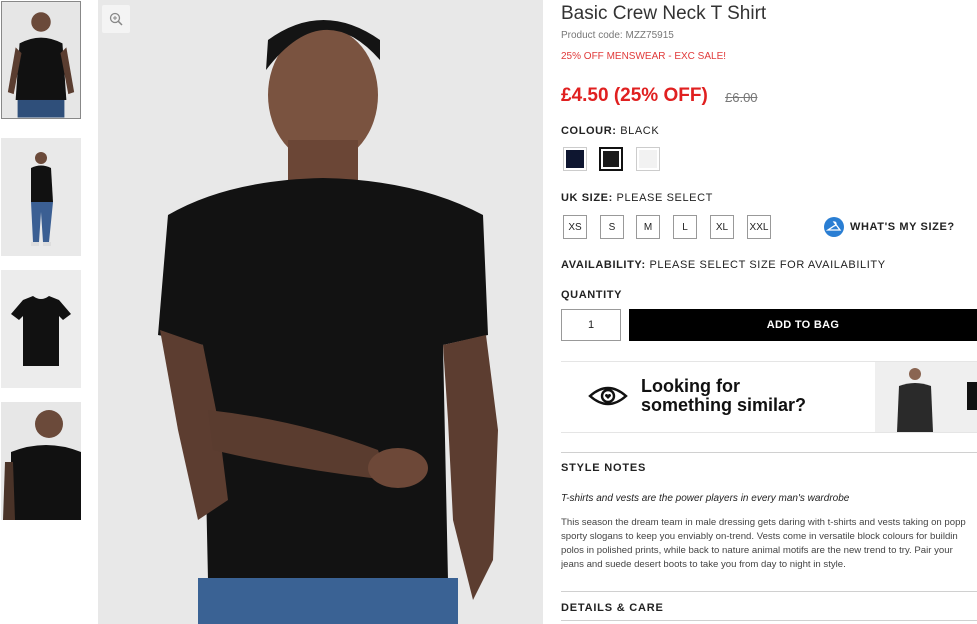  I want to click on availability-value: PLEASE SELECT SIZE FOR AVAILABILITY, so click(767, 265).